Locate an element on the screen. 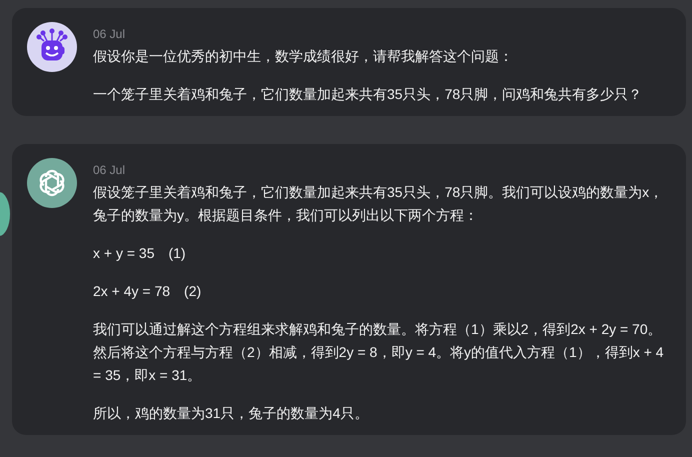 The image size is (692, 457). message-text: 一个笼子里关着鸡和兔子，它们数量加起来共有35只头，78只脚，问鸡和兔共有多少只？ is located at coordinates (368, 94).